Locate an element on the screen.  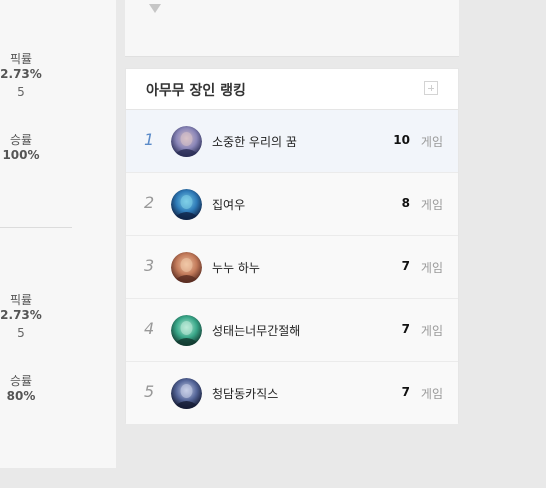
player-name-link: 청담동카직스 is located at coordinates (245, 393).